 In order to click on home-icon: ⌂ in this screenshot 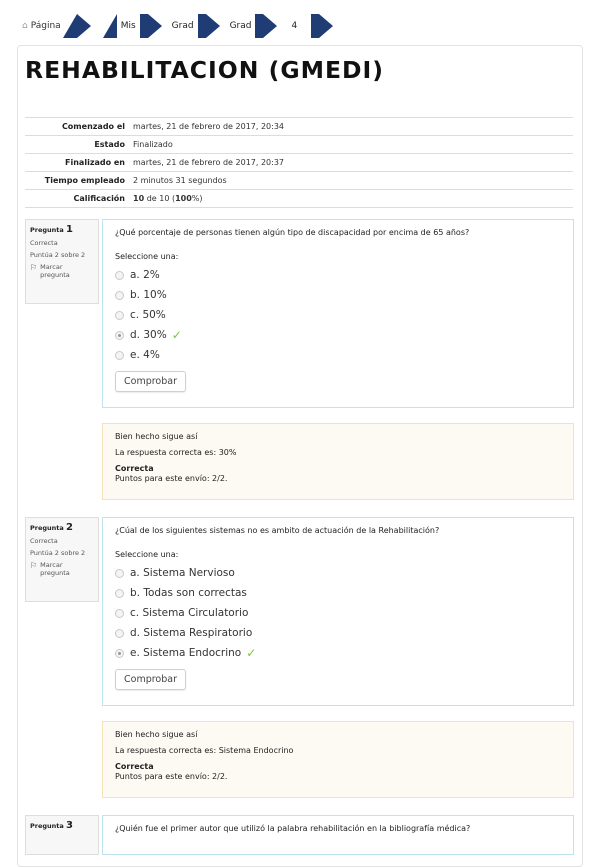, I will do `click(25, 26)`.